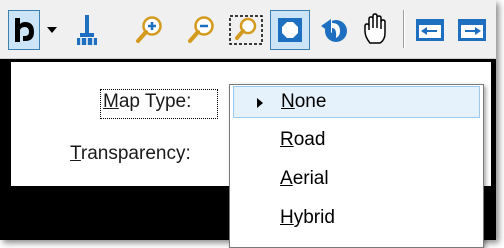 The image size is (504, 248). What do you see at coordinates (356, 180) in the screenshot?
I see `map-type-option-aerial: Aerial` at bounding box center [356, 180].